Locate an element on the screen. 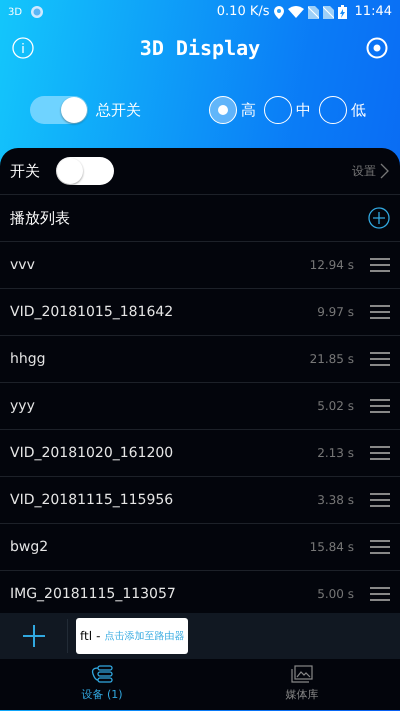 This screenshot has height=711, width=400. wifi-icon is located at coordinates (296, 12).